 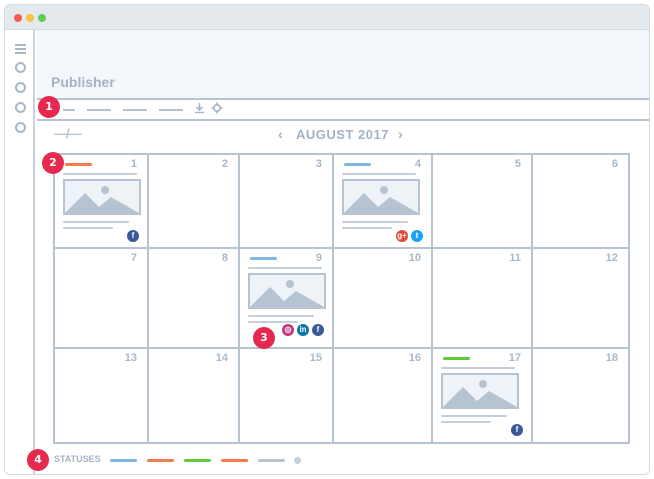 What do you see at coordinates (515, 258) in the screenshot?
I see `day-number: 11` at bounding box center [515, 258].